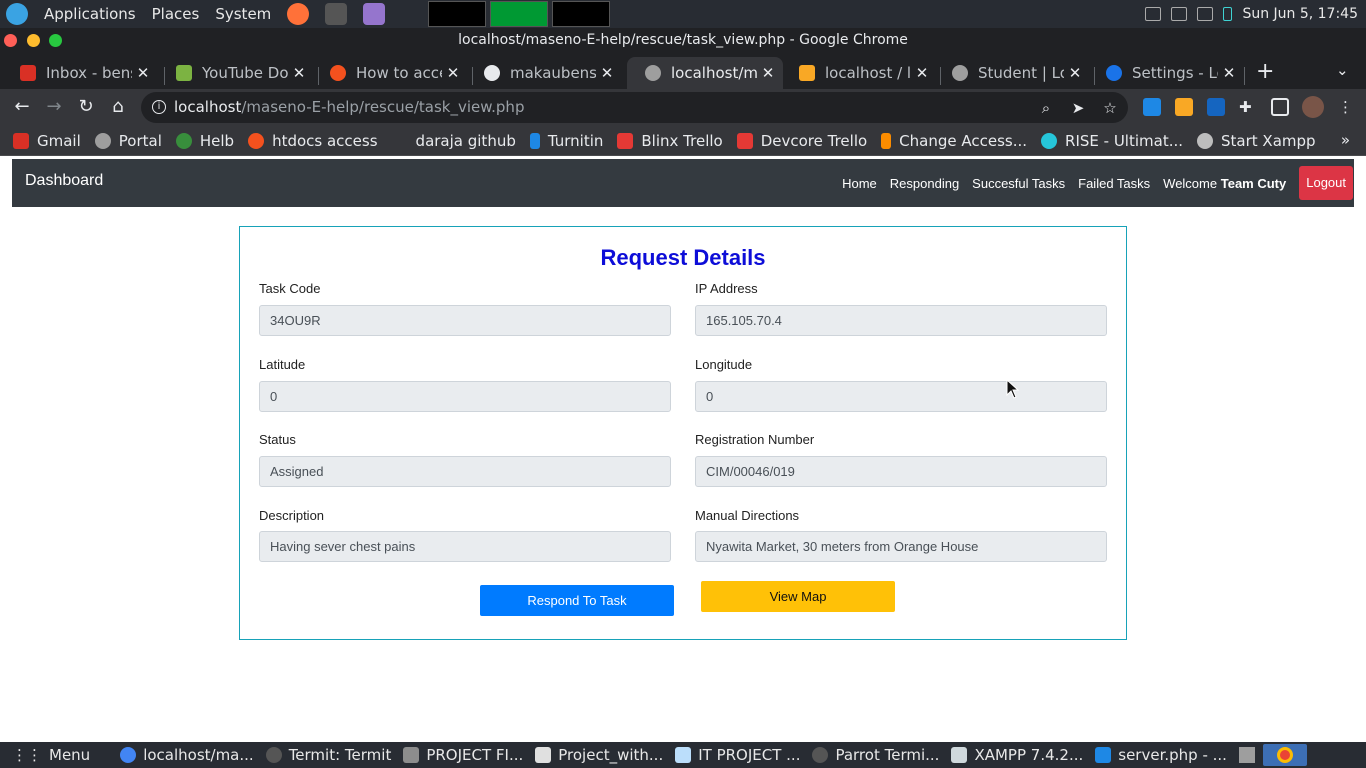 This screenshot has height=768, width=1366. What do you see at coordinates (17, 14) in the screenshot?
I see `parrot-logo-icon` at bounding box center [17, 14].